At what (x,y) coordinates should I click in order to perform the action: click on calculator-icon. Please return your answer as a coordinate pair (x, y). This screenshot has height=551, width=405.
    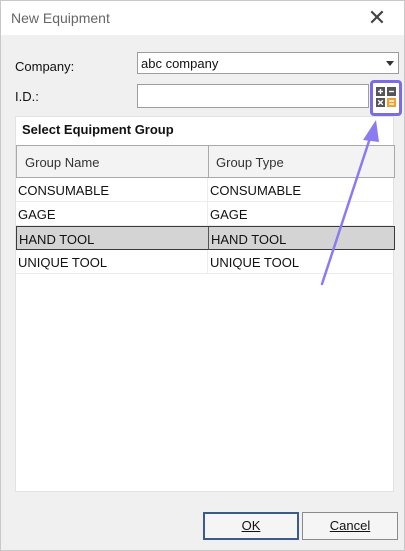
    Looking at the image, I should click on (386, 97).